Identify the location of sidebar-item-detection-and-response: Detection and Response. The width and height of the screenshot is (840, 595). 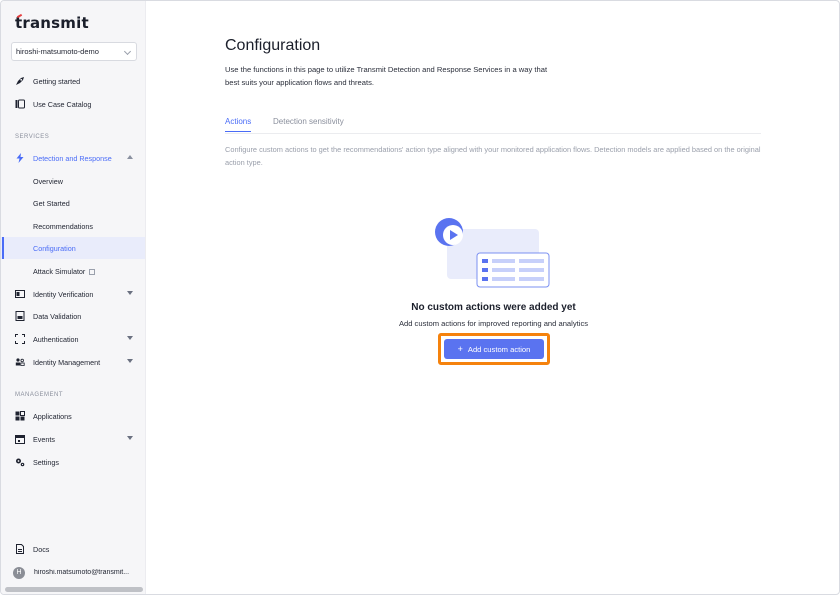
(73, 158).